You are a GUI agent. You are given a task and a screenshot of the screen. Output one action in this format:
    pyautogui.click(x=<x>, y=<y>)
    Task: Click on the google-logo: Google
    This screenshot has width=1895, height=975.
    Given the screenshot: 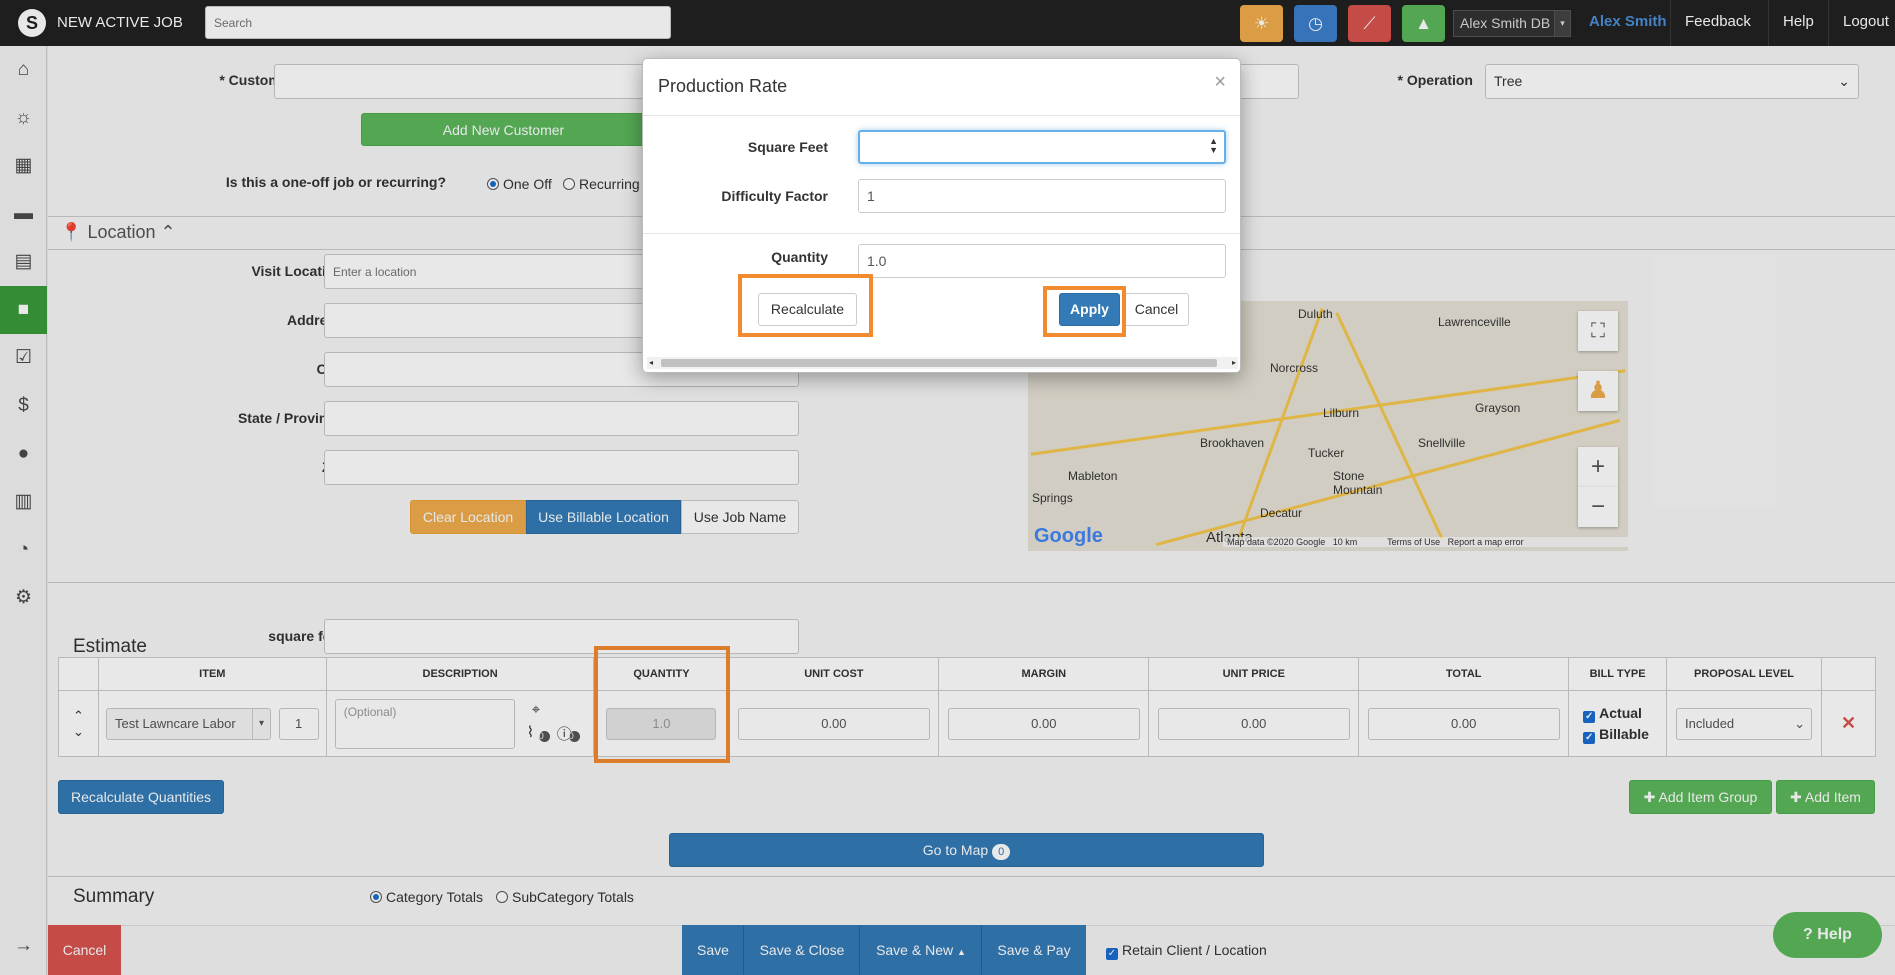 What is the action you would take?
    pyautogui.click(x=1068, y=536)
    